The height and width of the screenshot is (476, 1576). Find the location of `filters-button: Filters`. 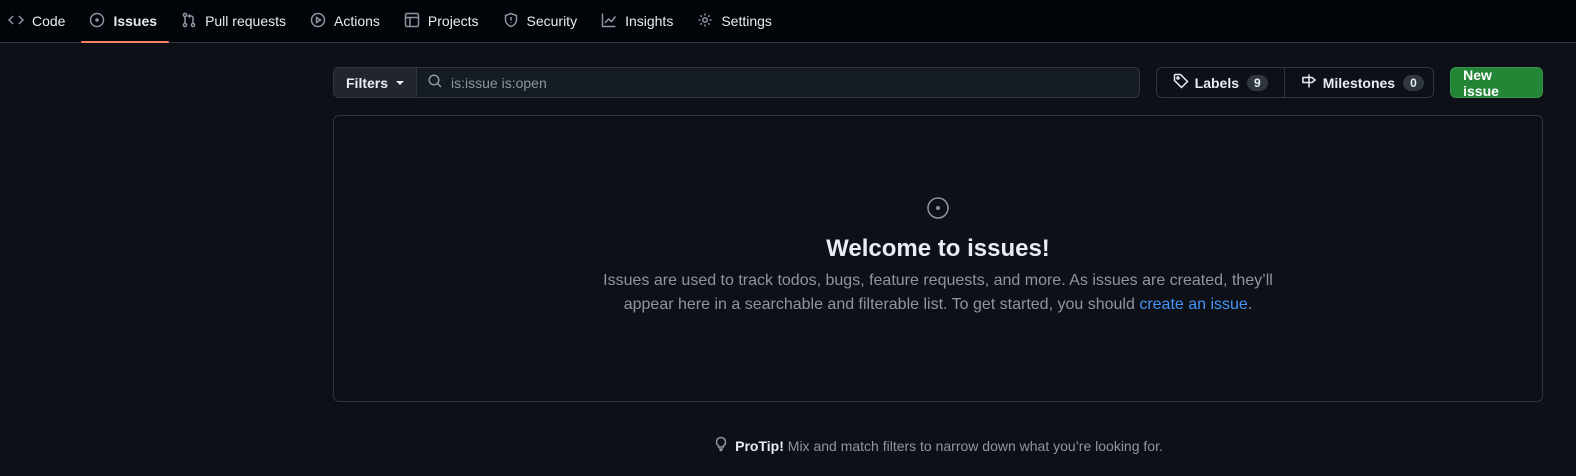

filters-button: Filters is located at coordinates (376, 82).